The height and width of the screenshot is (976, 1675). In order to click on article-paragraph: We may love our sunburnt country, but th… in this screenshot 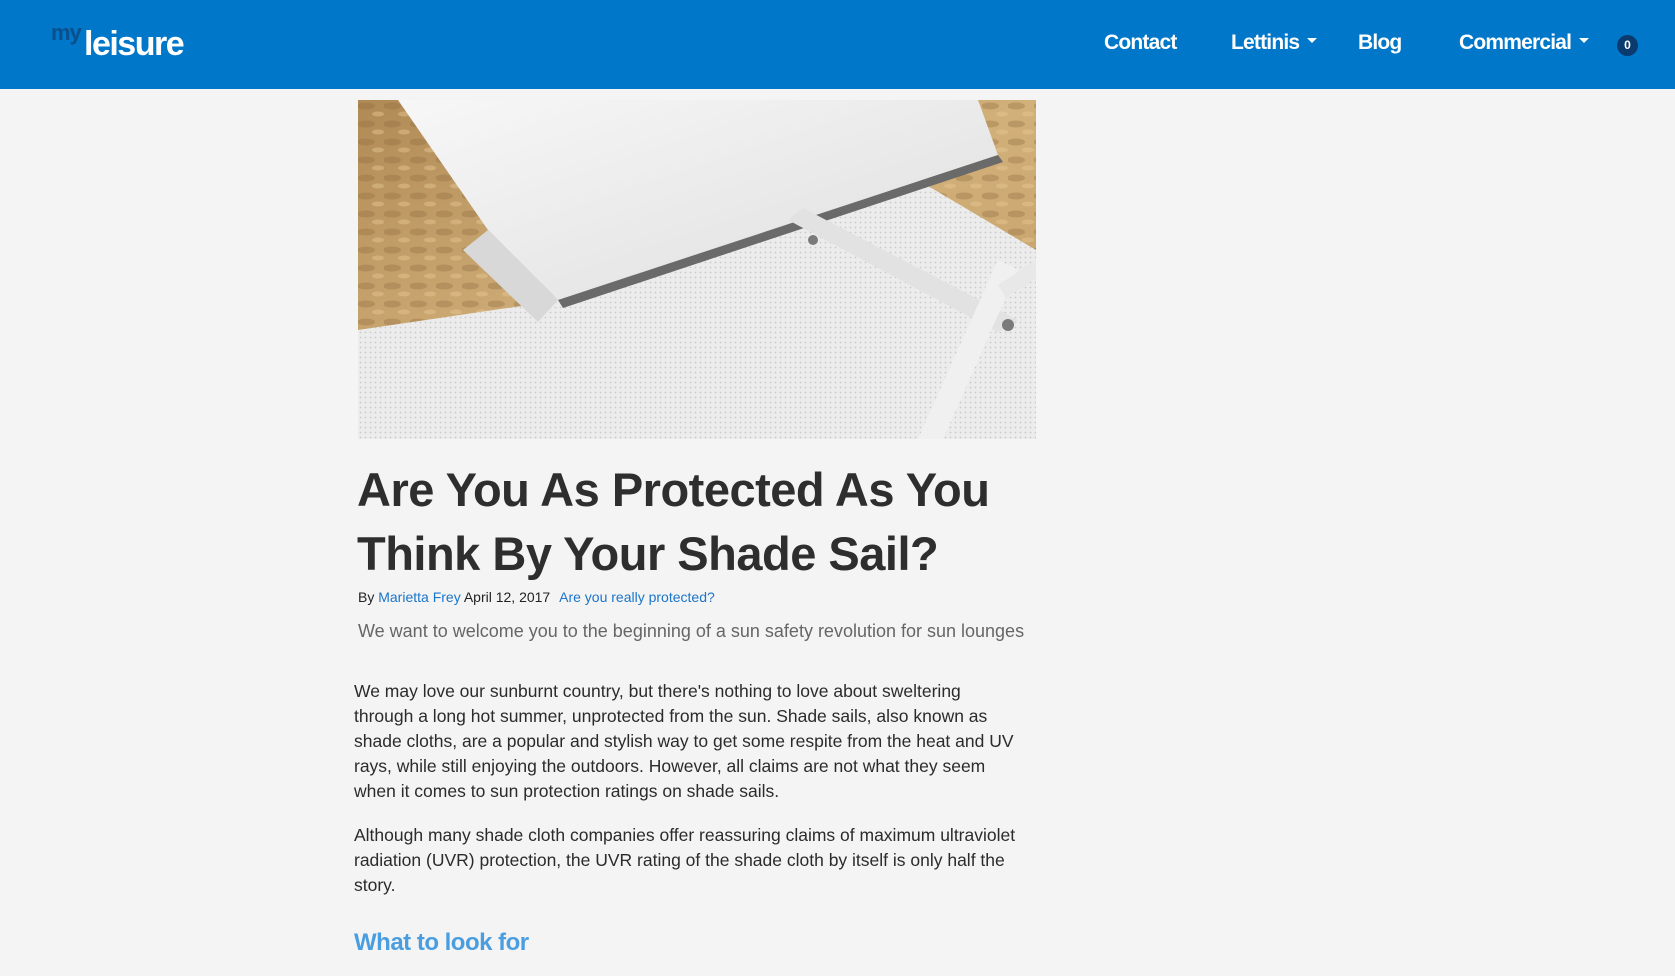, I will do `click(684, 741)`.